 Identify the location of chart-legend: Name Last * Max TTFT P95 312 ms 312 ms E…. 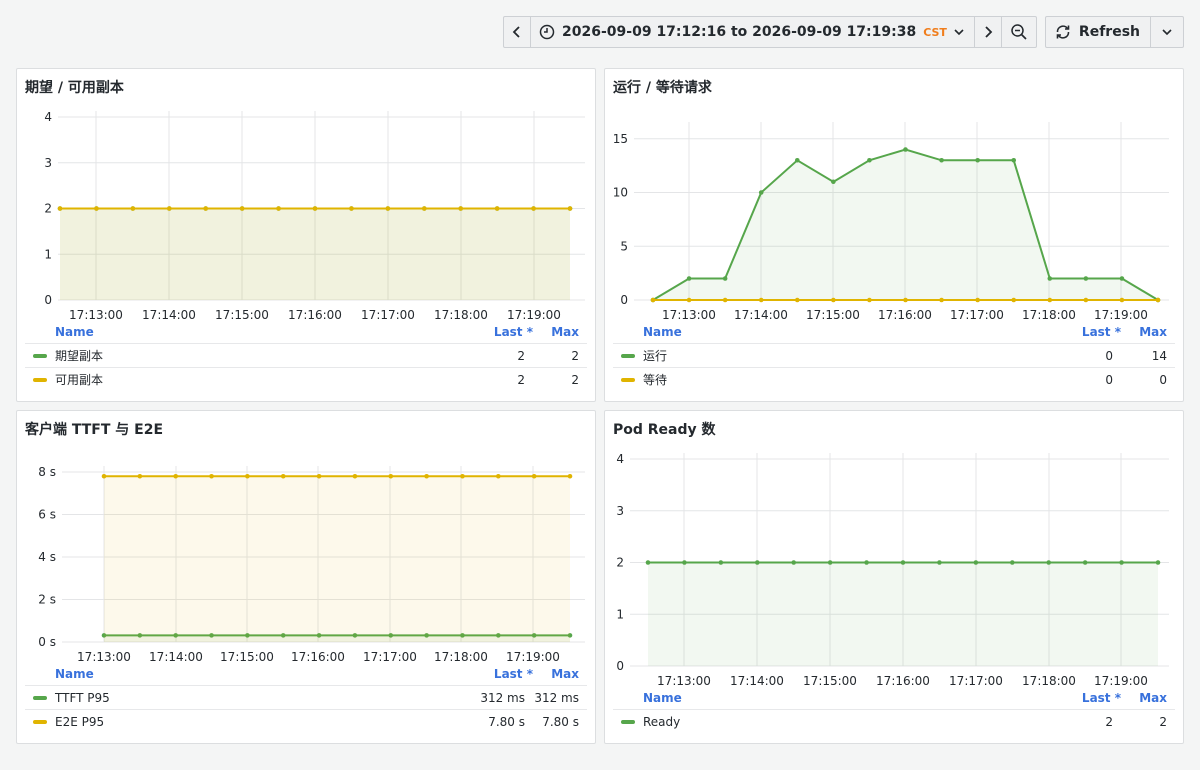
(306, 698).